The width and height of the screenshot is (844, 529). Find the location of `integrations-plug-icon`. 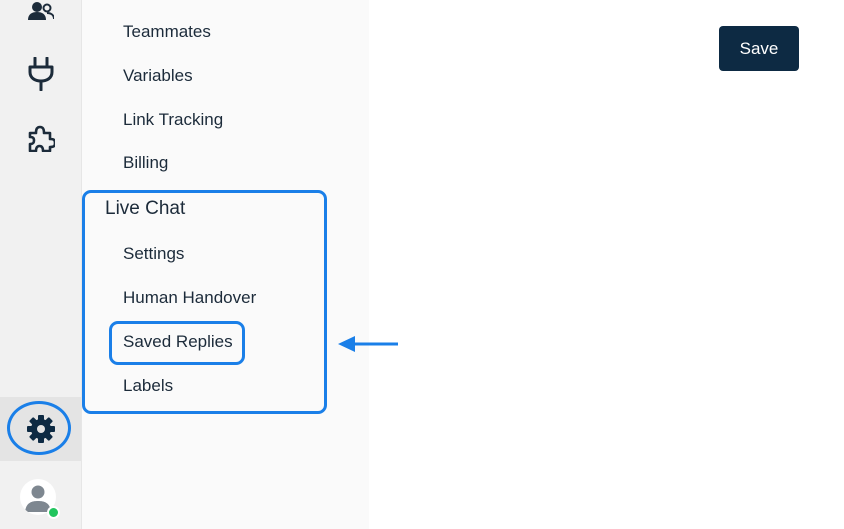

integrations-plug-icon is located at coordinates (41, 74).